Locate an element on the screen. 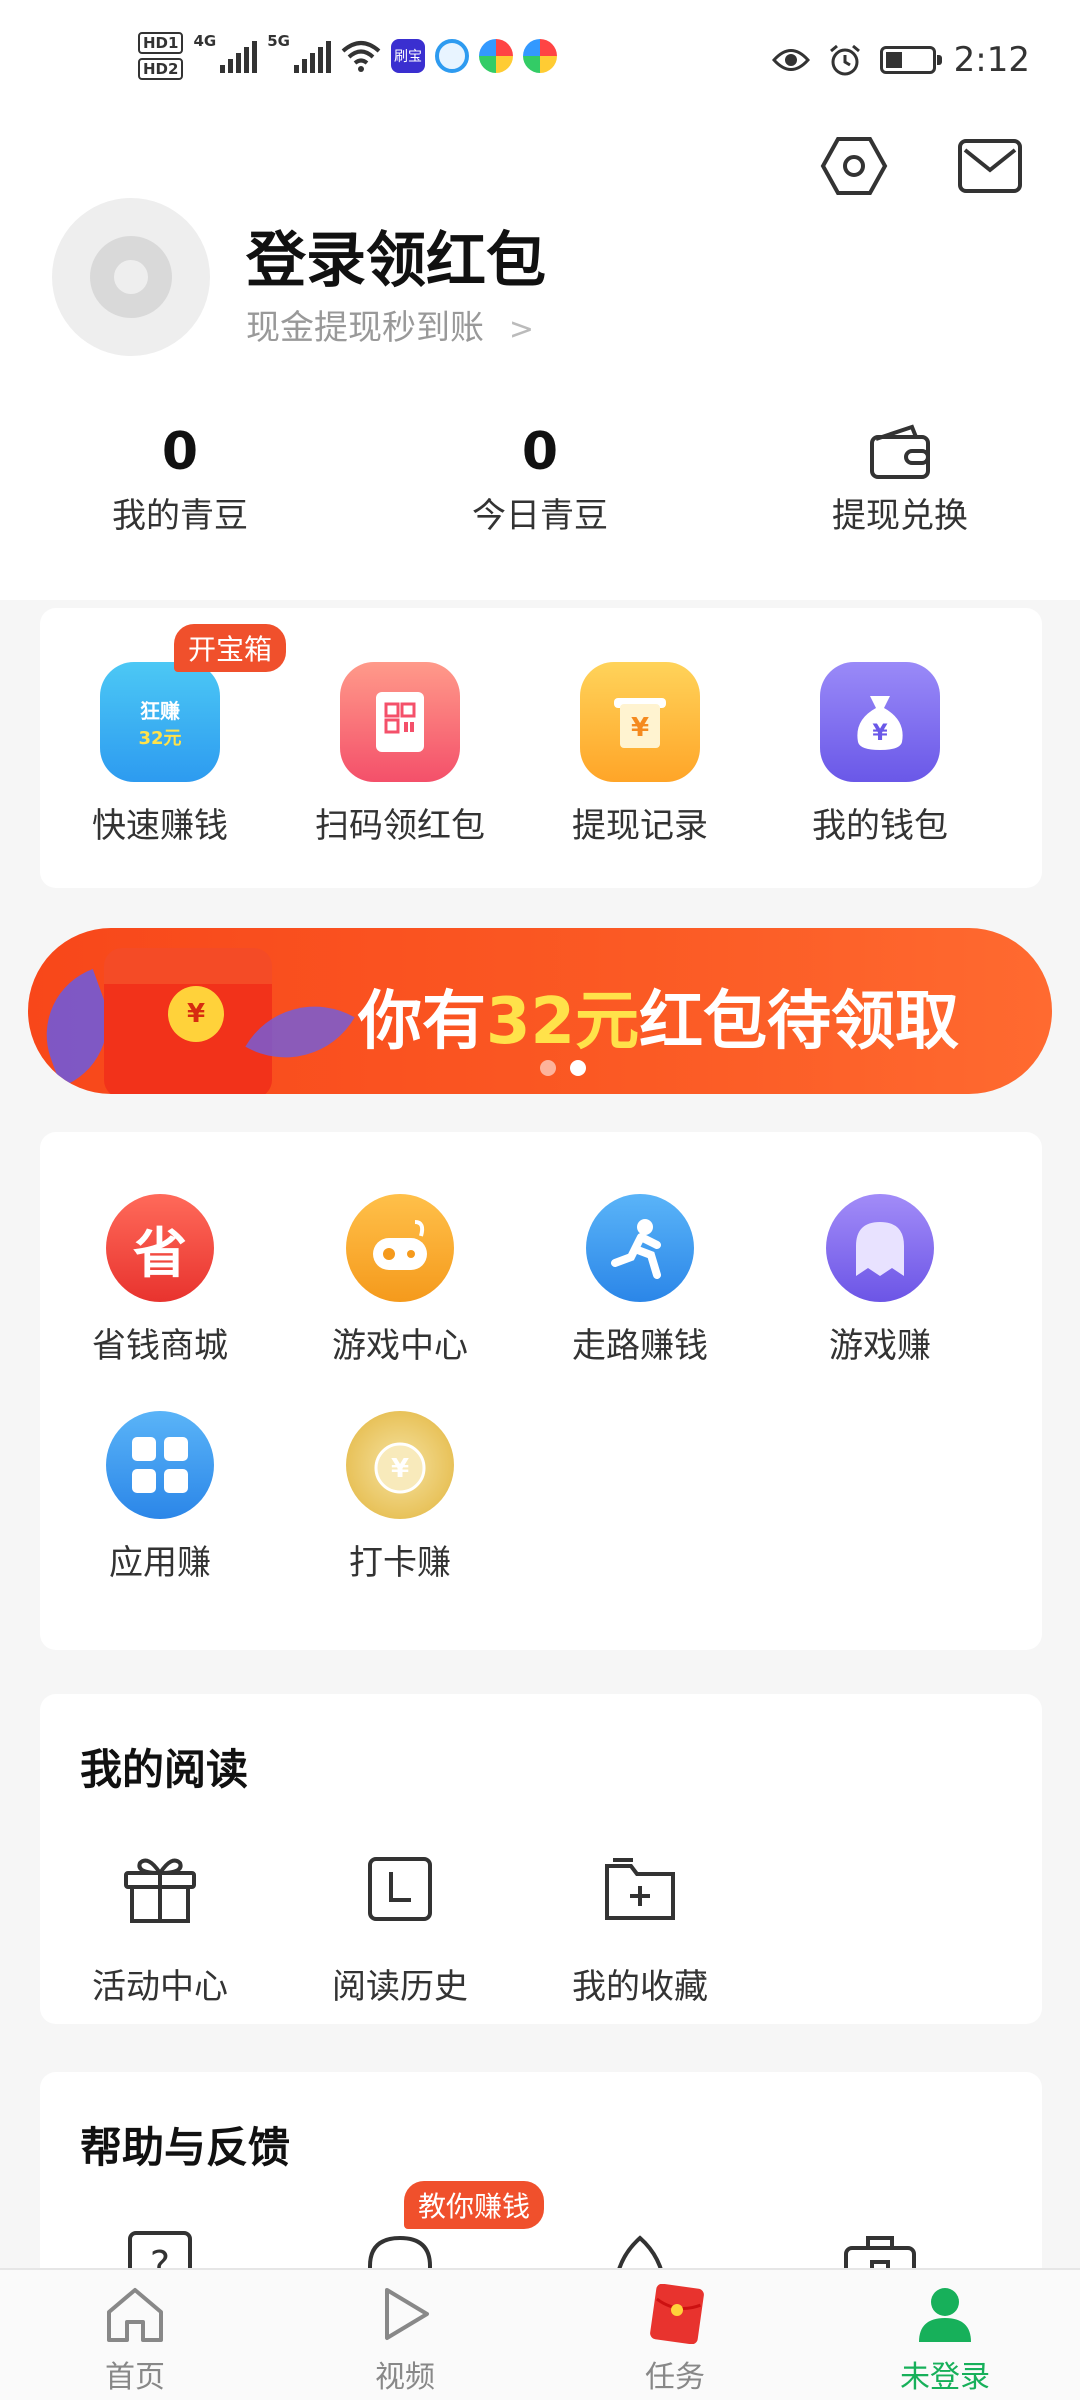  quick-action-label: 我的钱包 is located at coordinates (880, 826).